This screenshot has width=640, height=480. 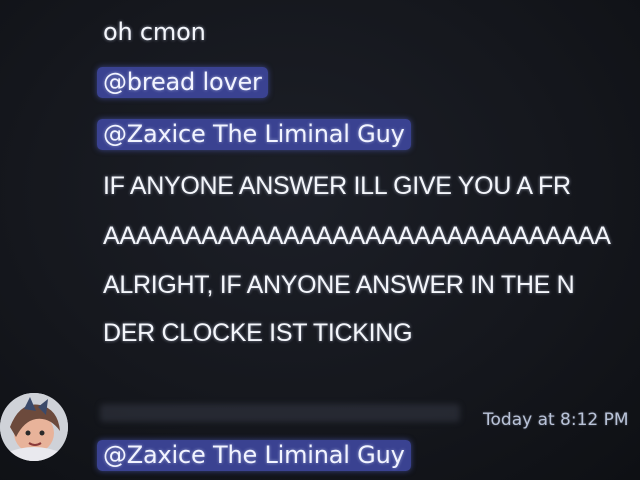 I want to click on cartoon-avatar-icon, so click(x=34, y=427).